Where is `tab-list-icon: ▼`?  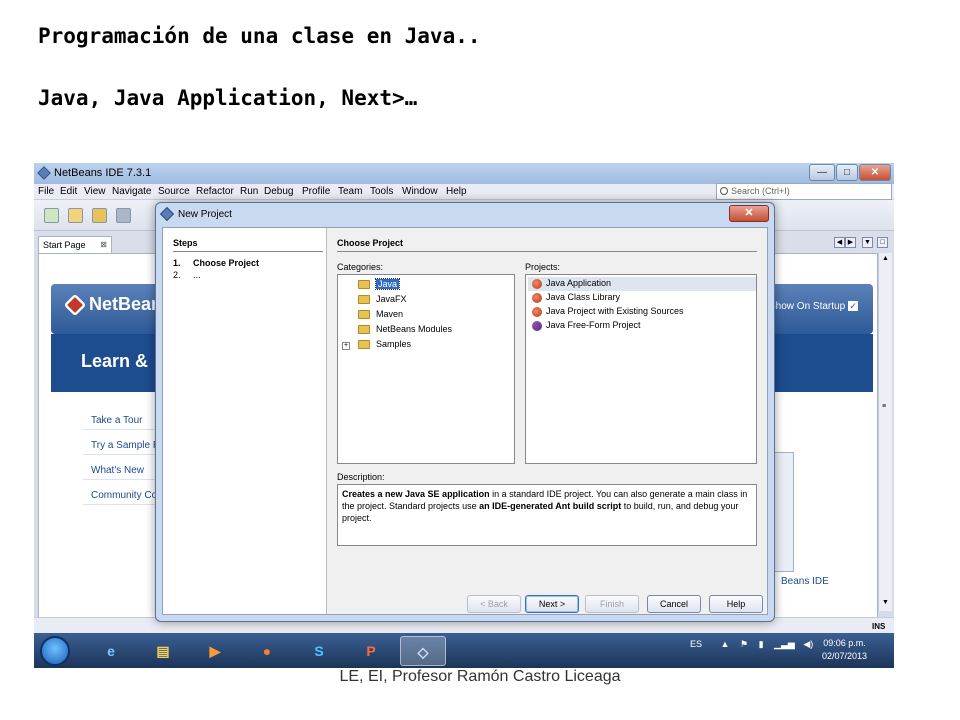
tab-list-icon: ▼ is located at coordinates (867, 242).